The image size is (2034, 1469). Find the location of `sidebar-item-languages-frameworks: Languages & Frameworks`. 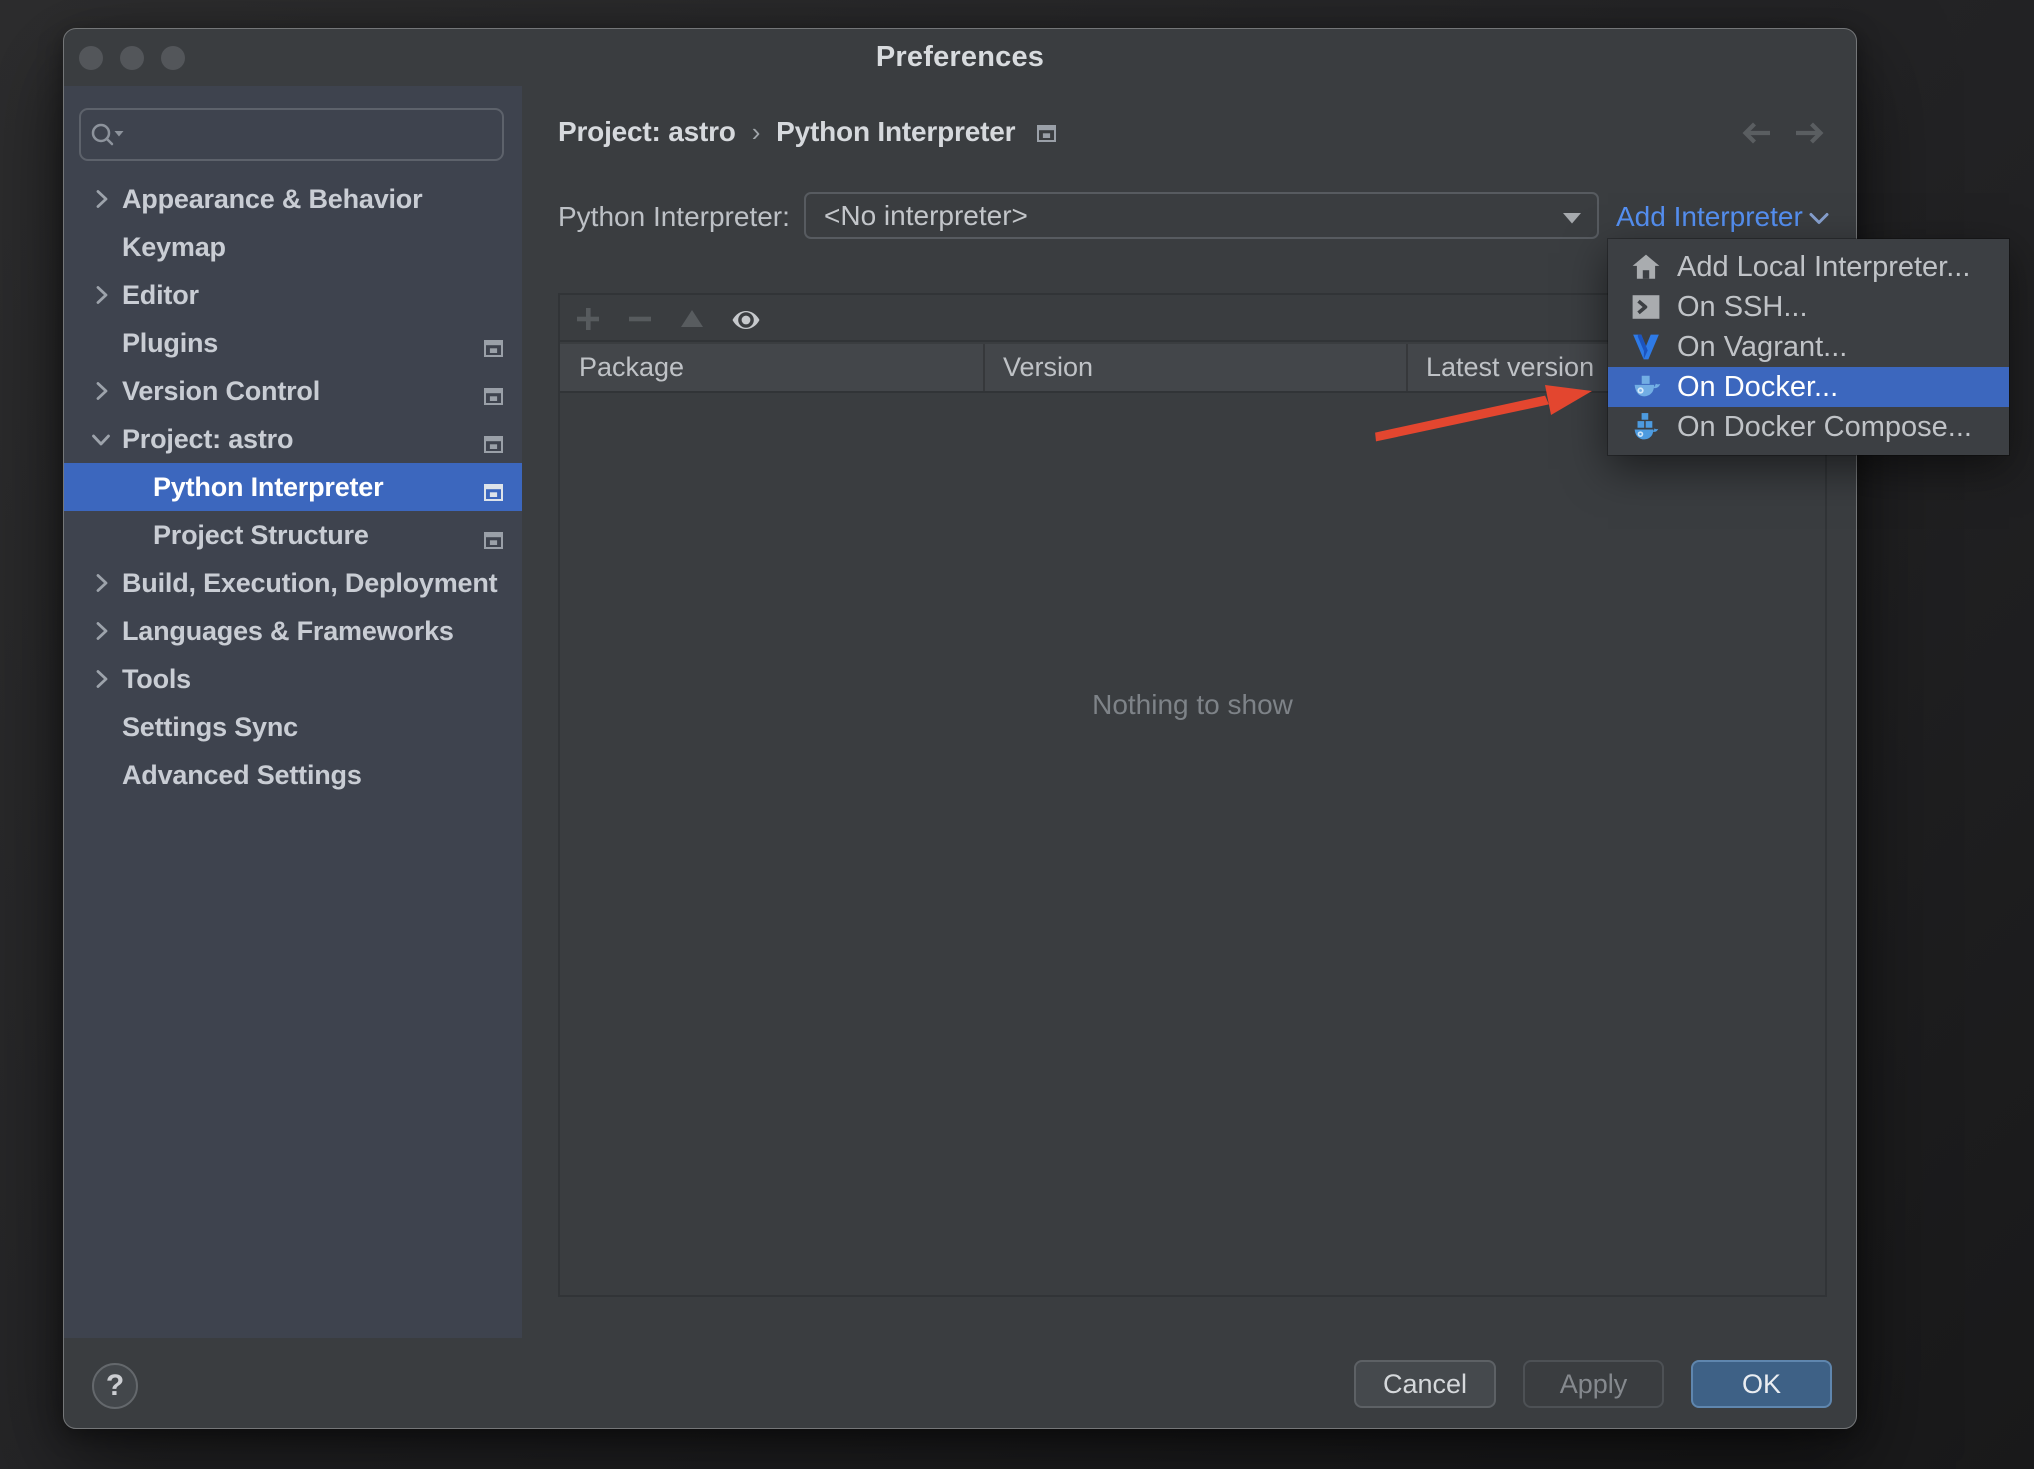

sidebar-item-languages-frameworks: Languages & Frameworks is located at coordinates (293, 631).